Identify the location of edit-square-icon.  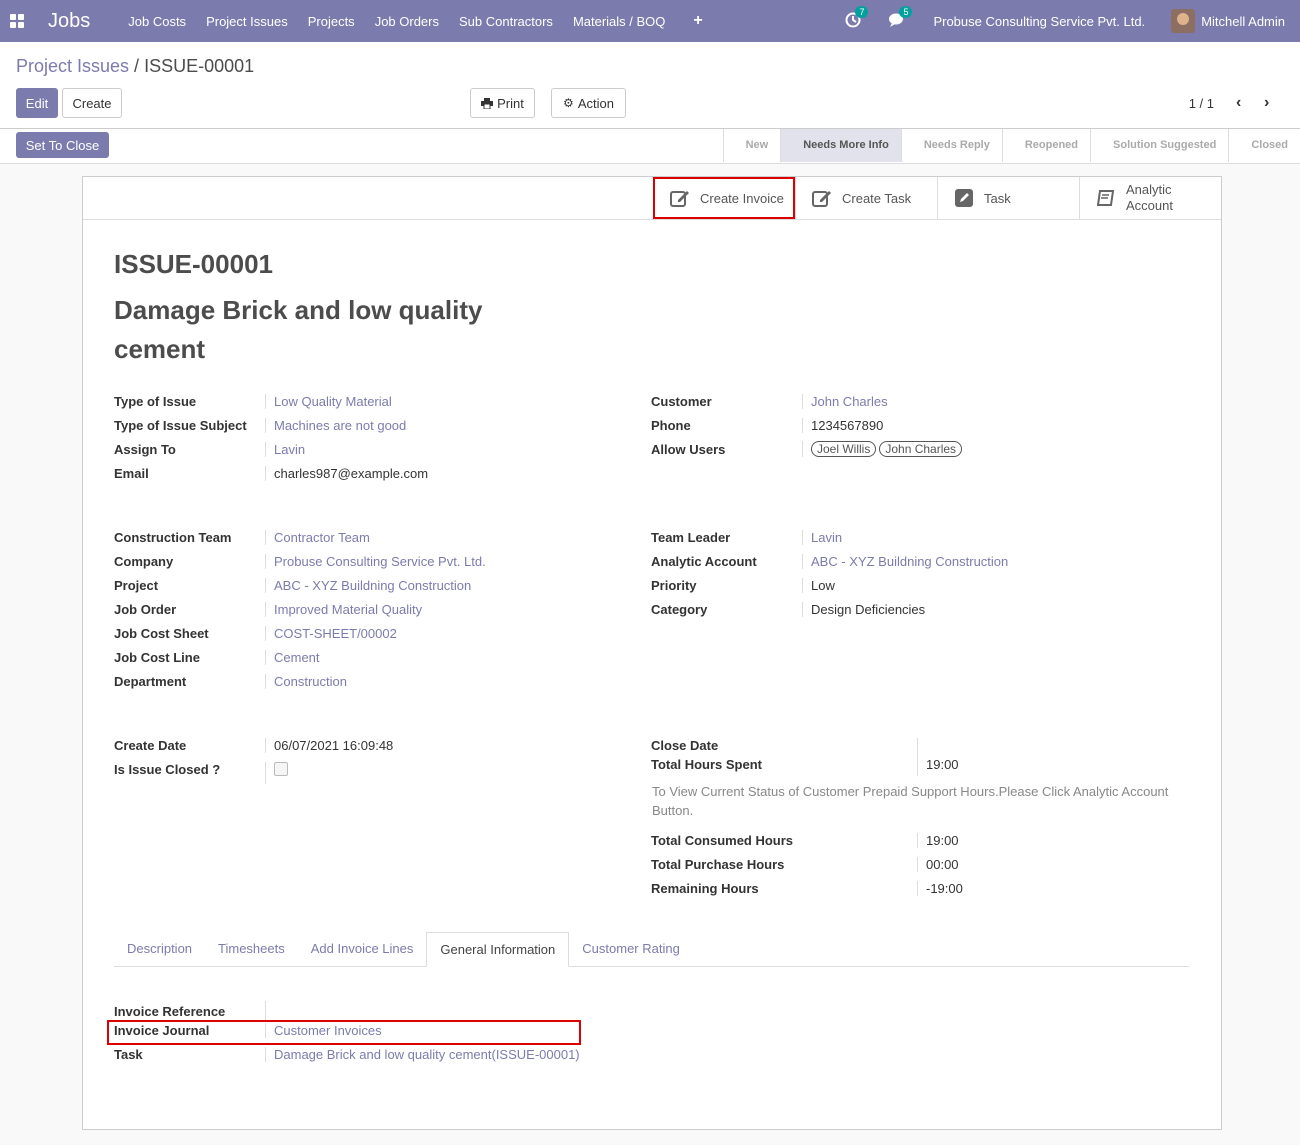
(680, 198).